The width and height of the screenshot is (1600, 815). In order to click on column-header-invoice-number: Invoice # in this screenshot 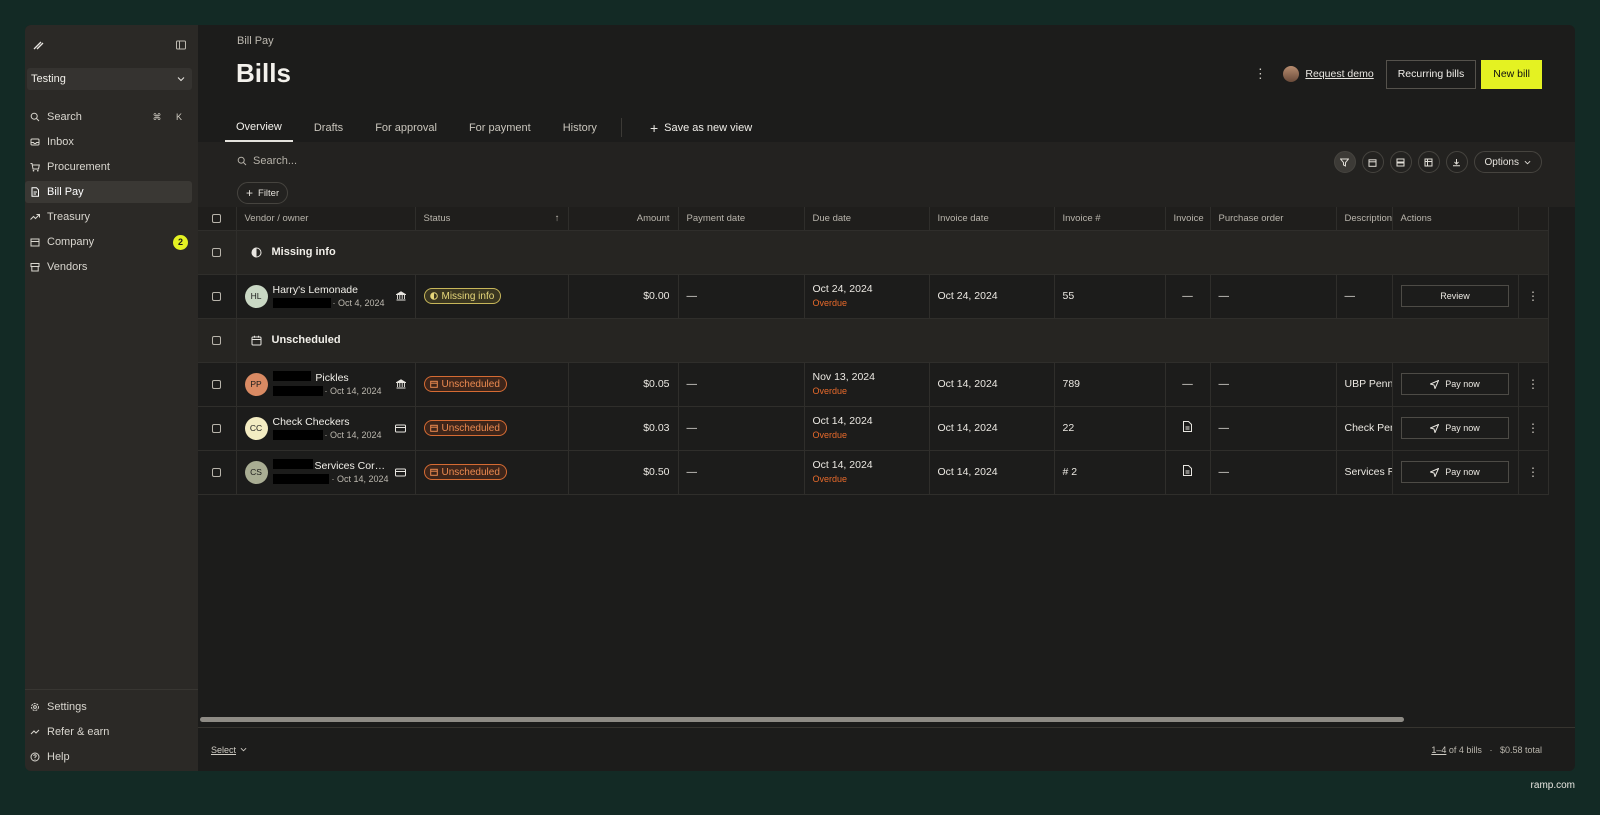, I will do `click(1110, 219)`.